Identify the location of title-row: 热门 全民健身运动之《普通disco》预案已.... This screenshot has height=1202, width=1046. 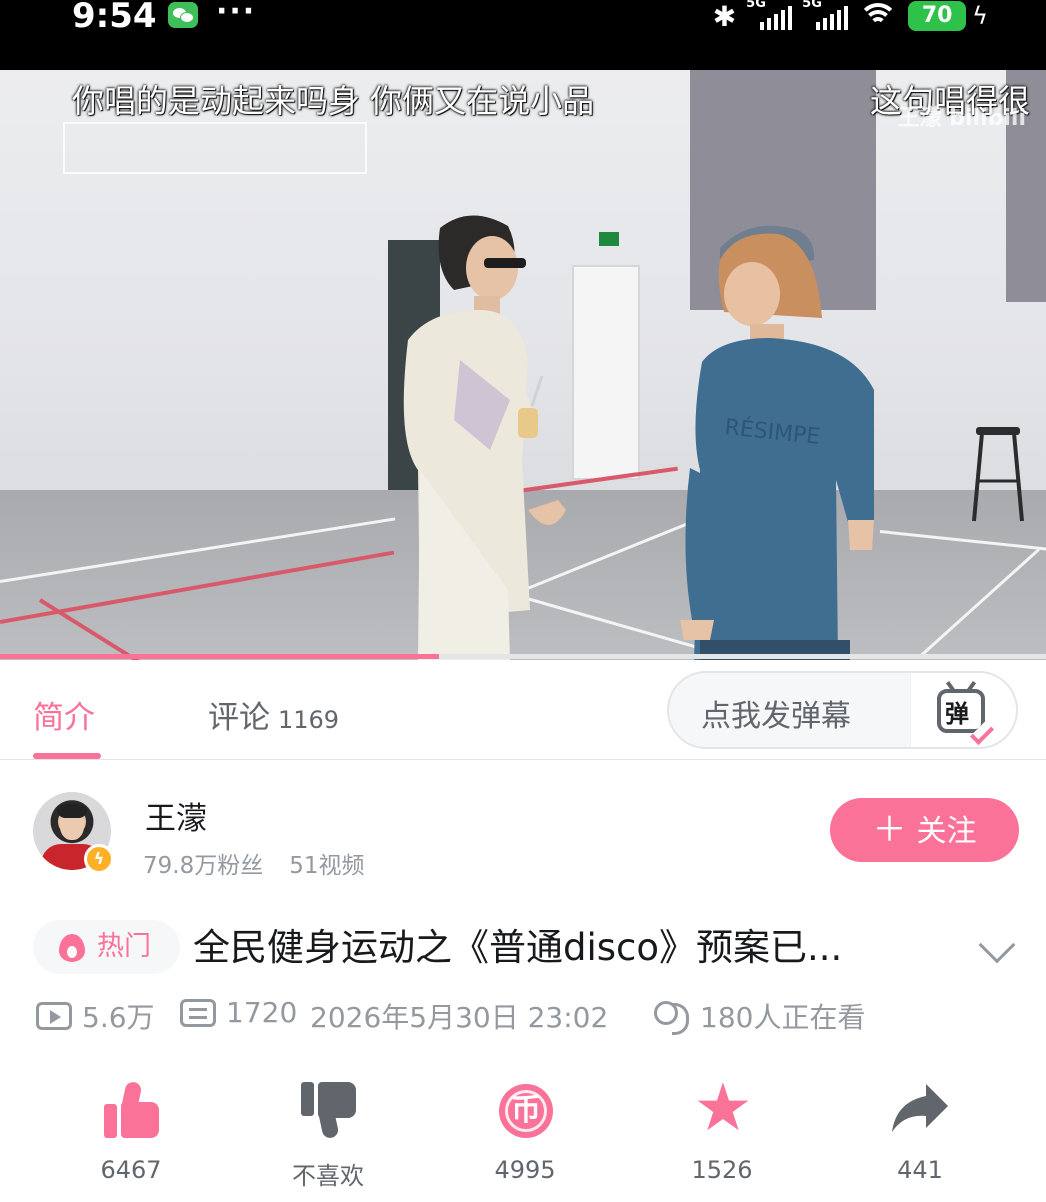
(523, 945).